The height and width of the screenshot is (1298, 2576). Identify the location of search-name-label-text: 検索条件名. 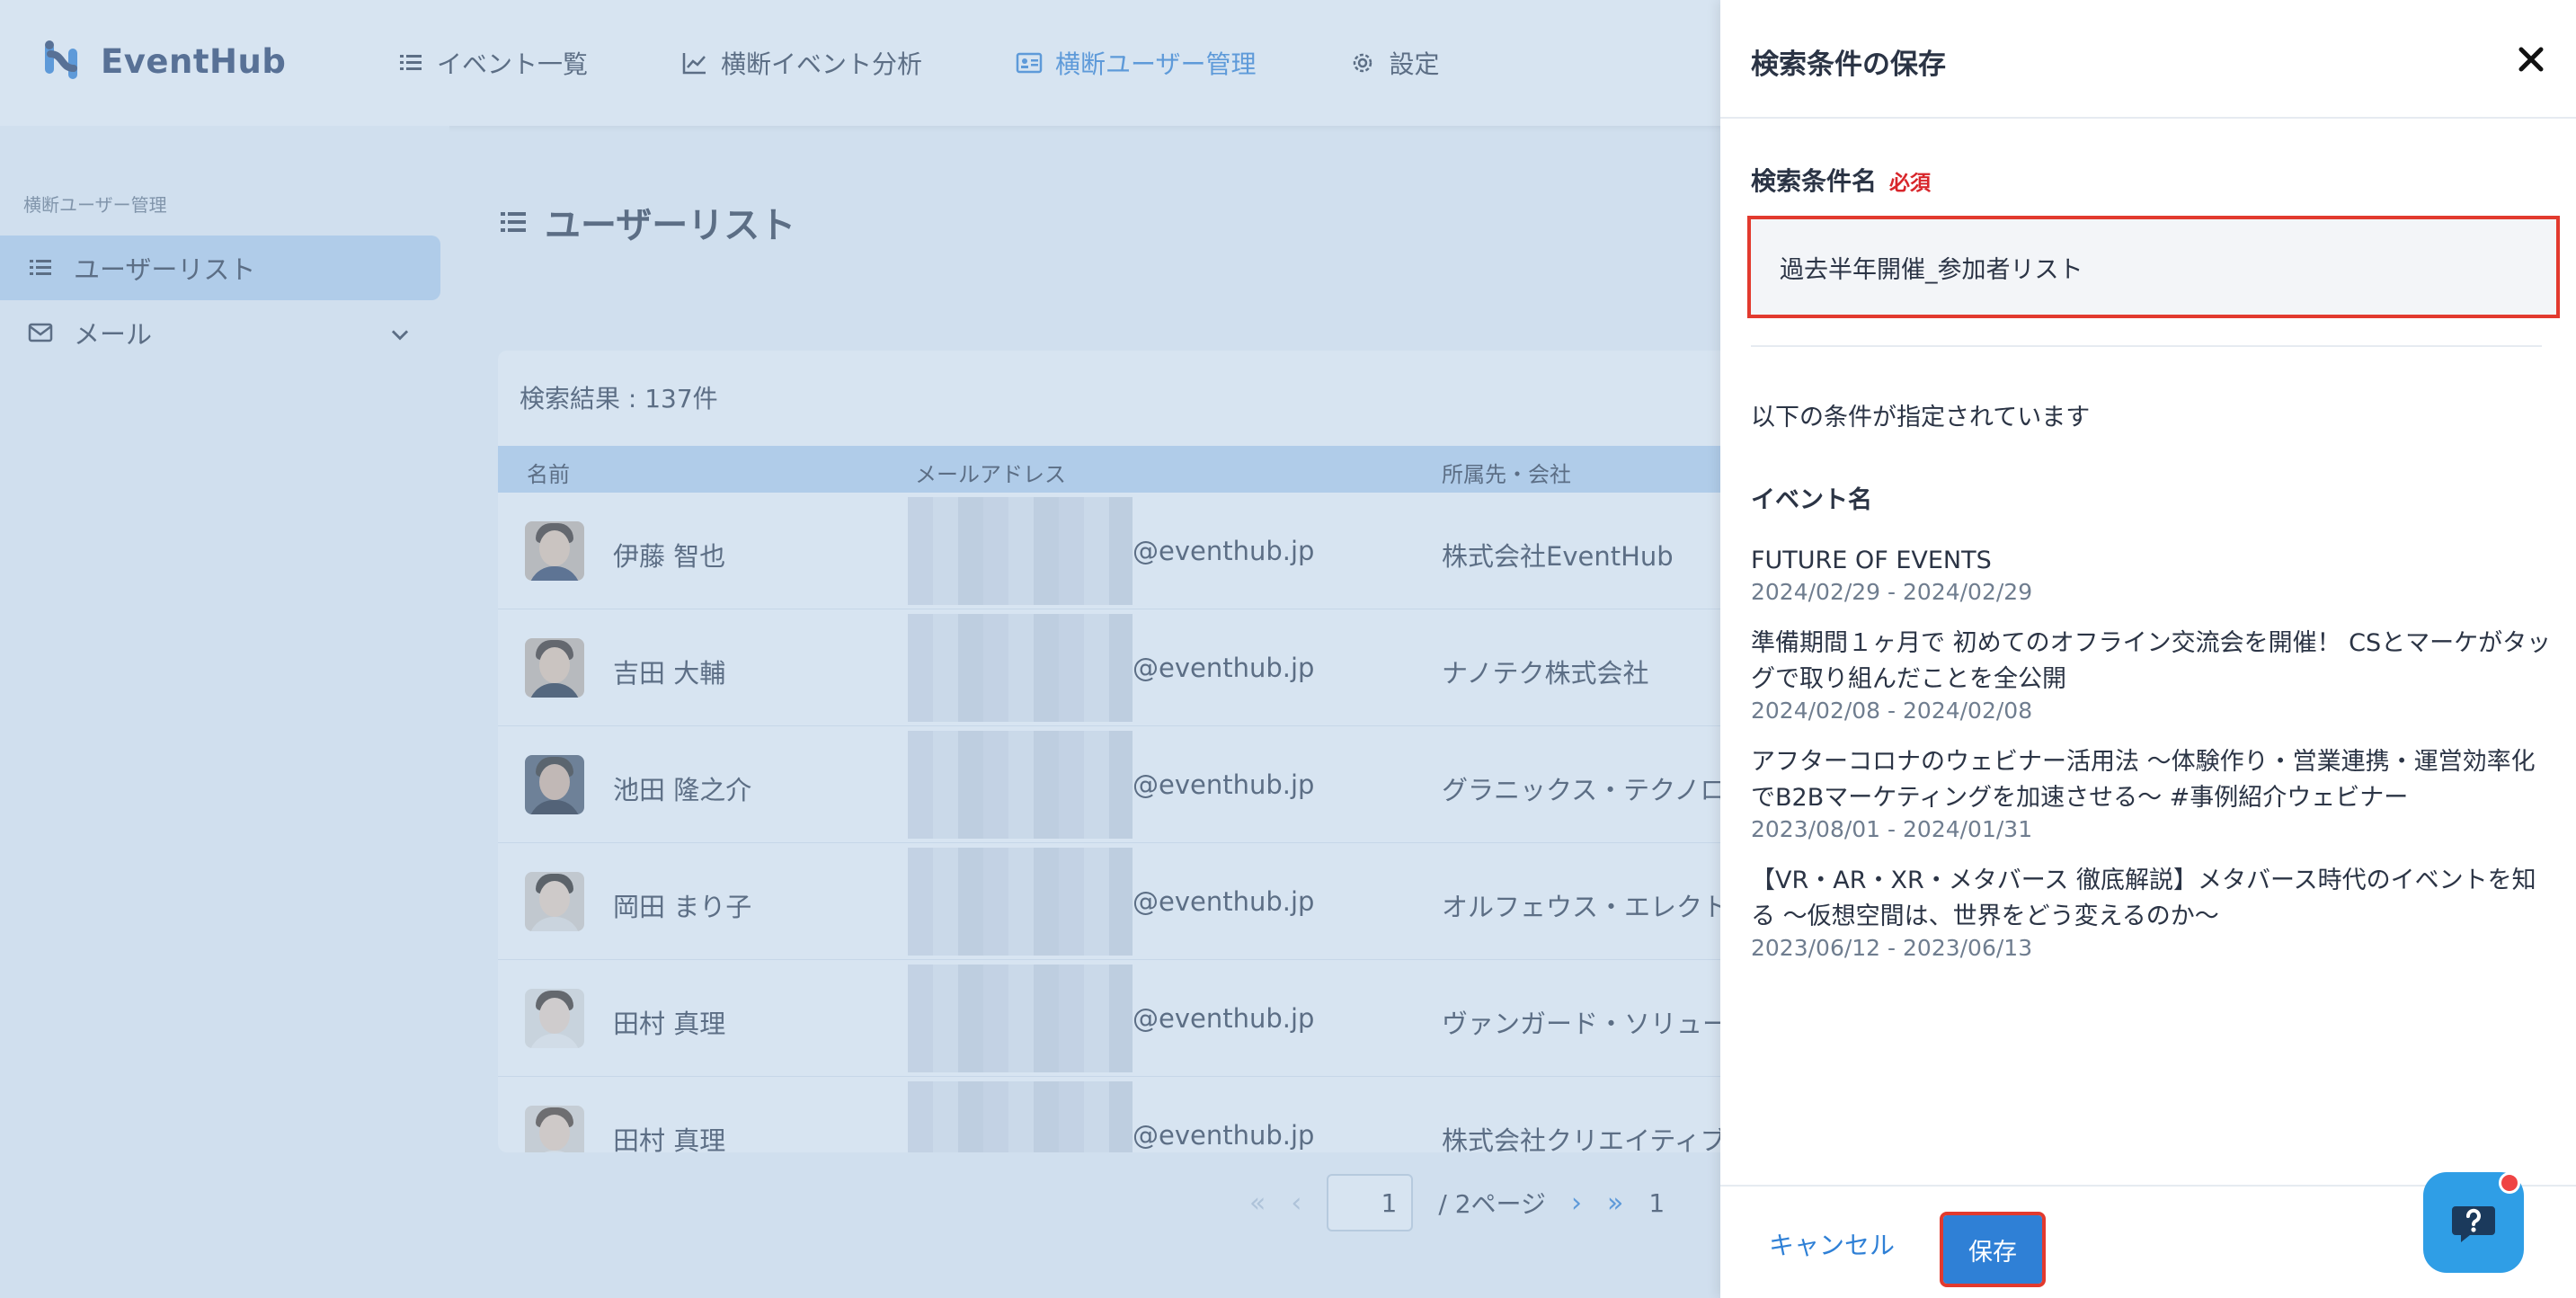
(1814, 181).